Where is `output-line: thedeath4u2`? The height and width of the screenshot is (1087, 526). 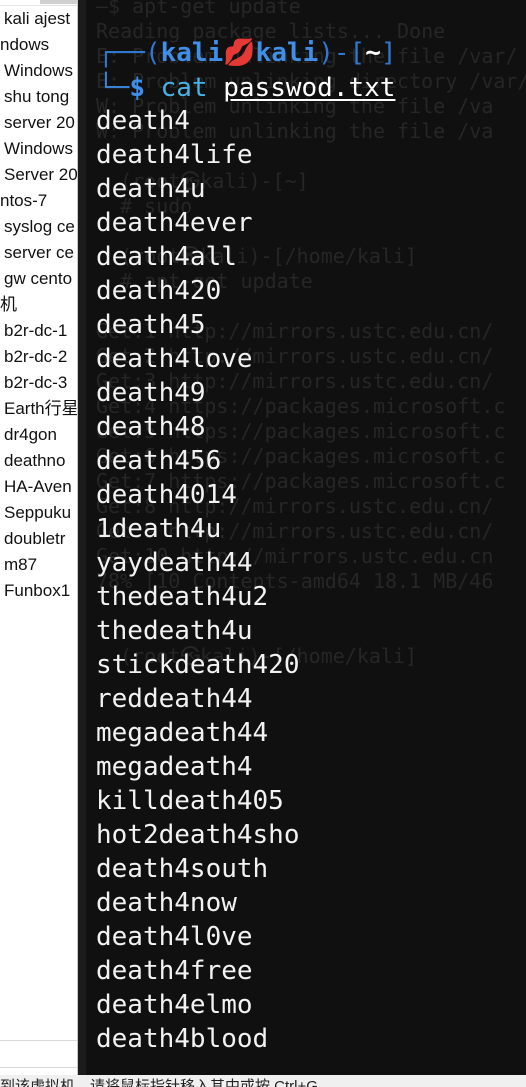 output-line: thedeath4u2 is located at coordinates (182, 597).